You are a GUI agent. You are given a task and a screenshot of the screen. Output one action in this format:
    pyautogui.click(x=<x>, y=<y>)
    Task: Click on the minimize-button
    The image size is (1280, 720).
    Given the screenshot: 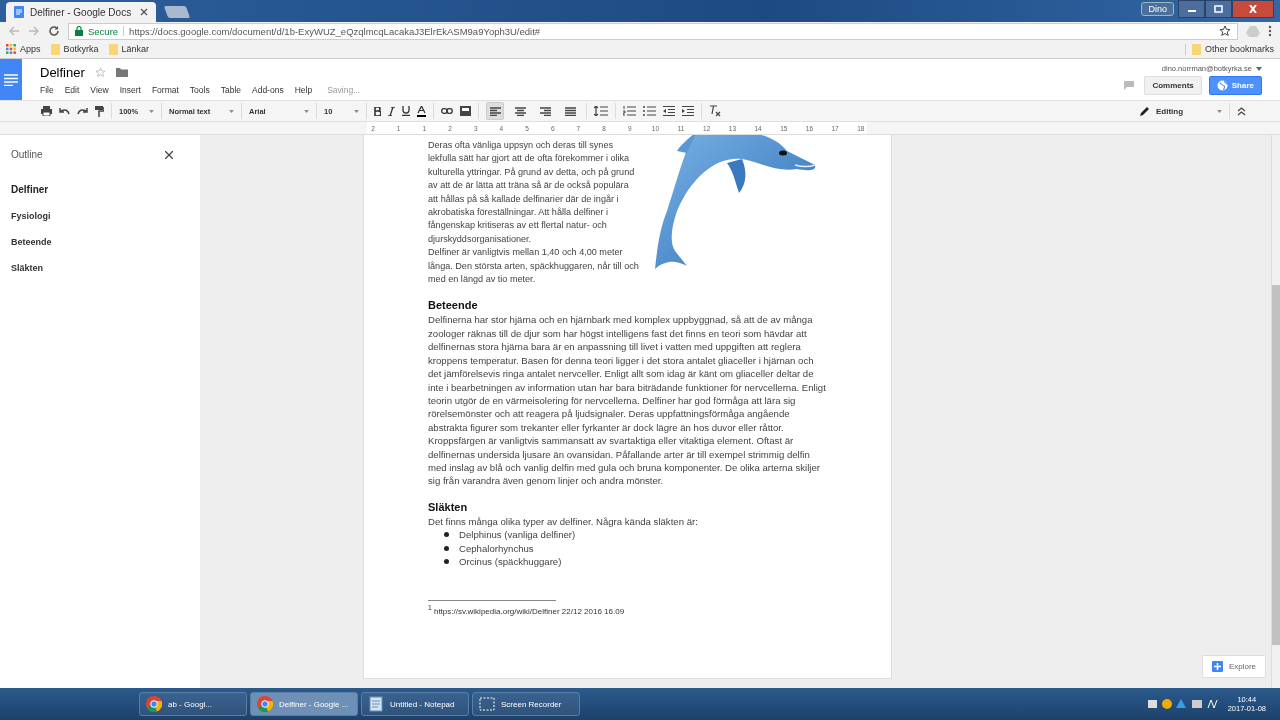 What is the action you would take?
    pyautogui.click(x=1191, y=9)
    